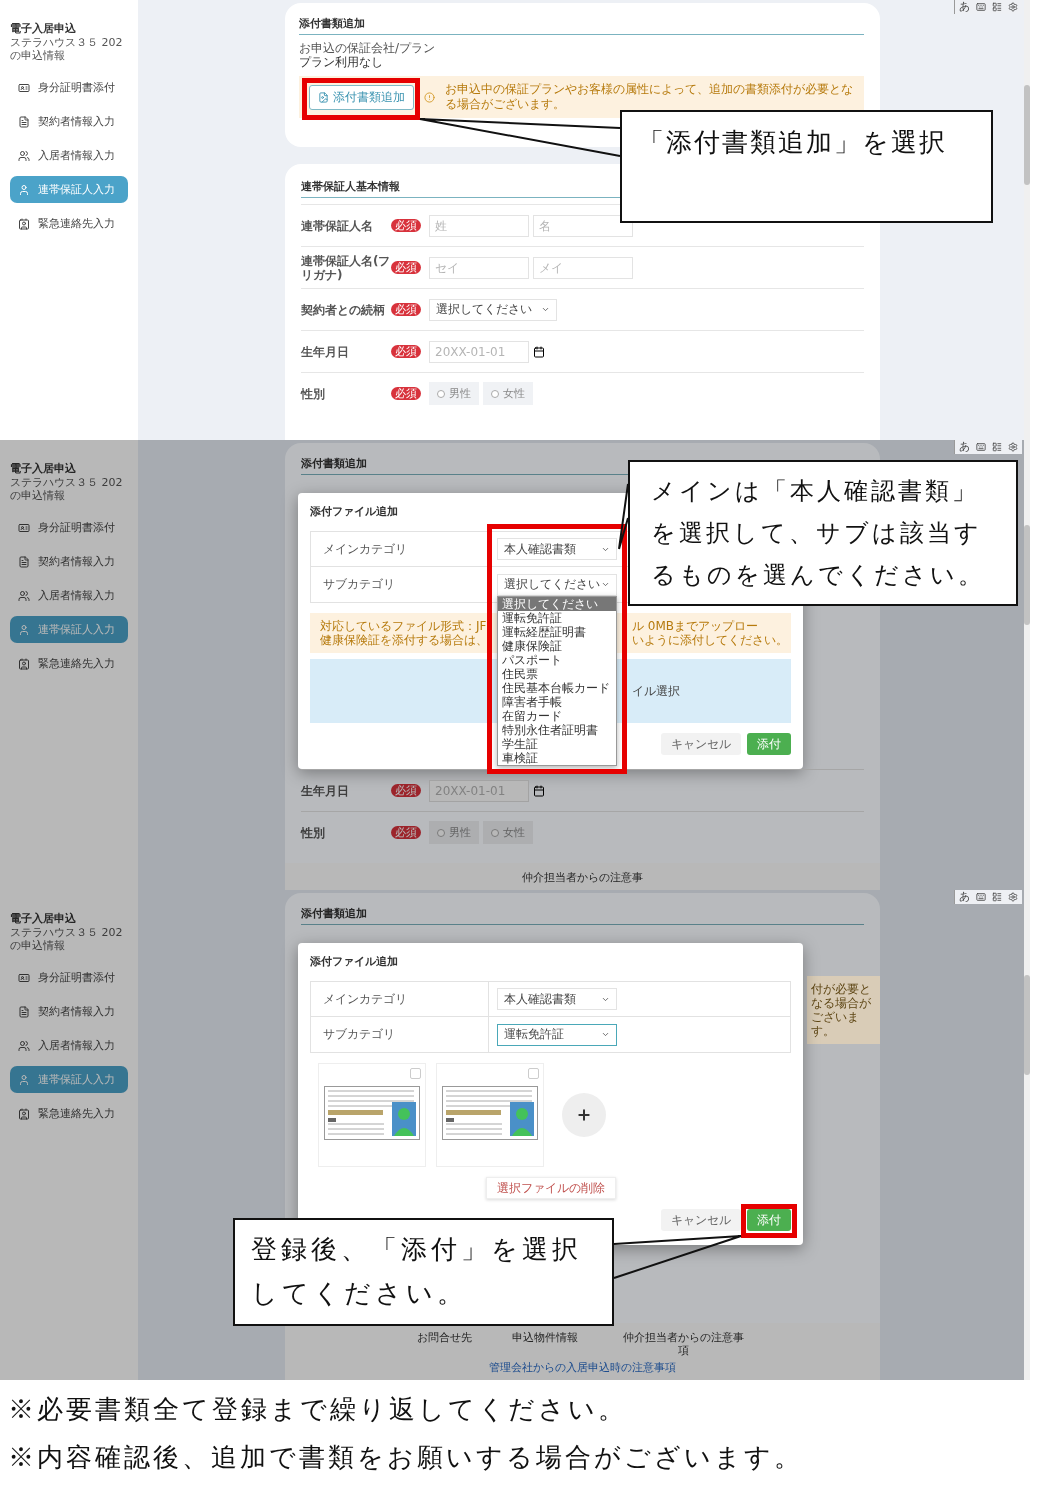  I want to click on text-input: 名, so click(583, 225).